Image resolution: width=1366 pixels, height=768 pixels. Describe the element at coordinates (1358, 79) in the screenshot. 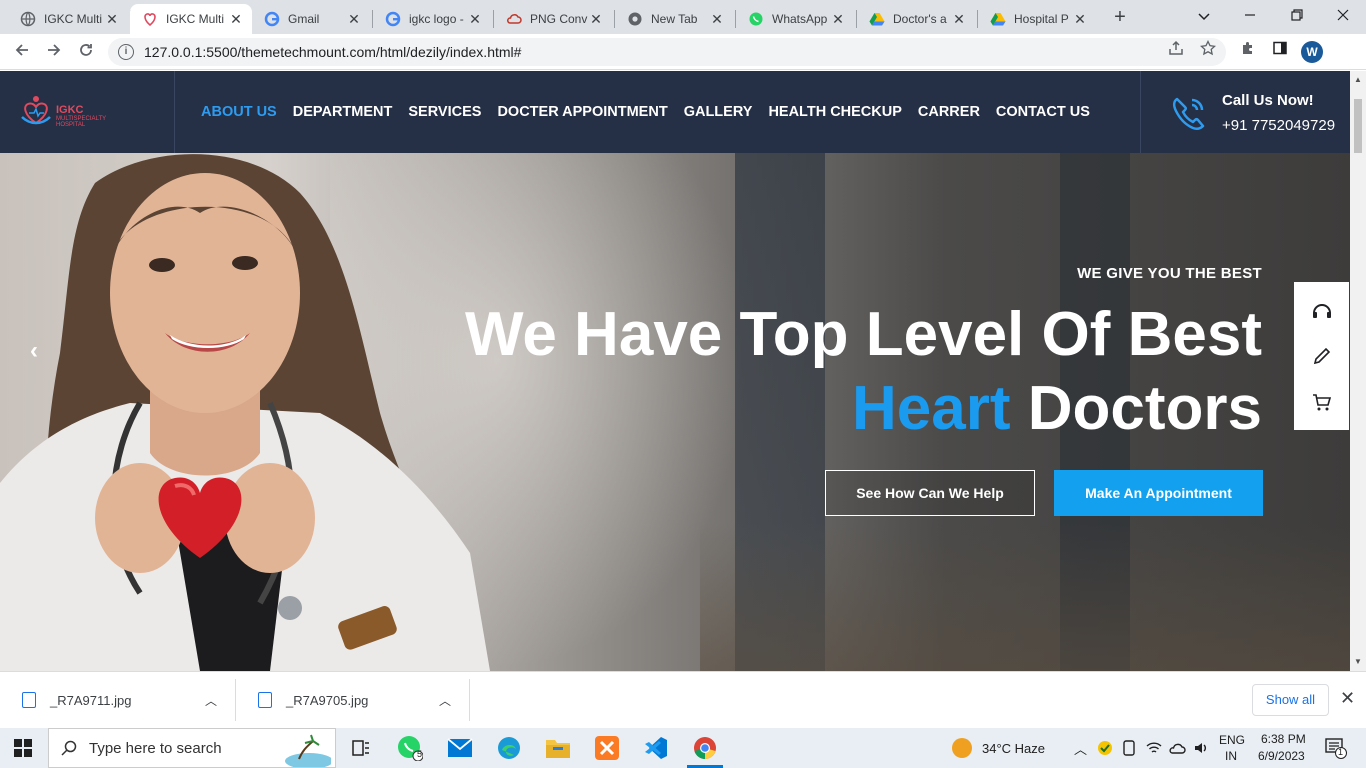

I see `scroll-up-icon: ▲` at that location.